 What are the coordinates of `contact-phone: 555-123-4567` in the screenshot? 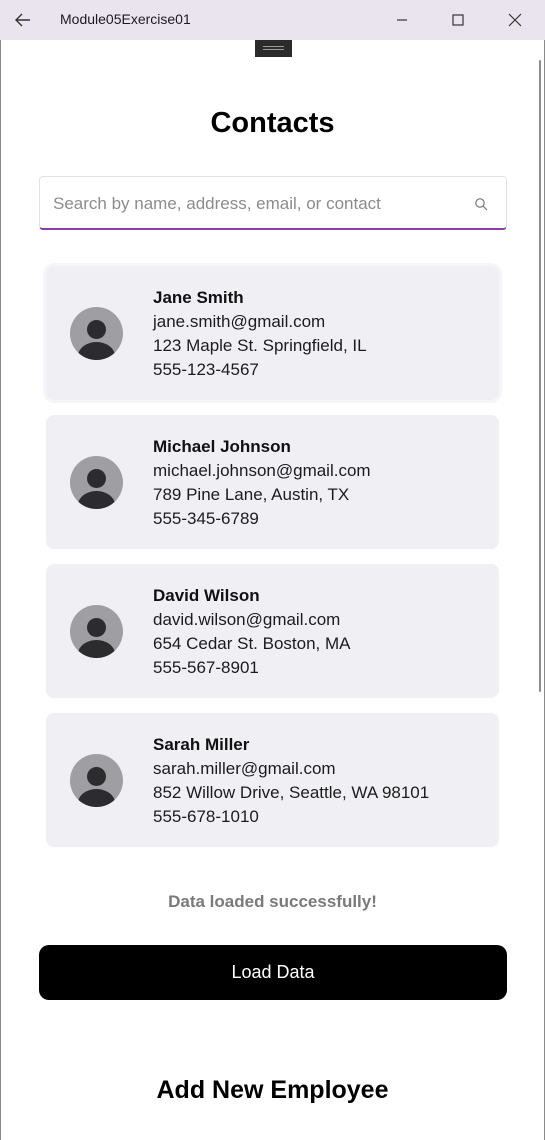 It's located at (206, 369).